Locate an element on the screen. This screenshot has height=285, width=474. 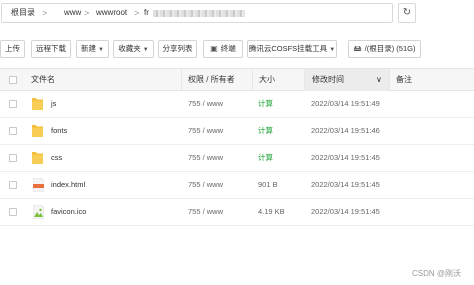
favorites-label: 收藏夹 is located at coordinates (129, 48).